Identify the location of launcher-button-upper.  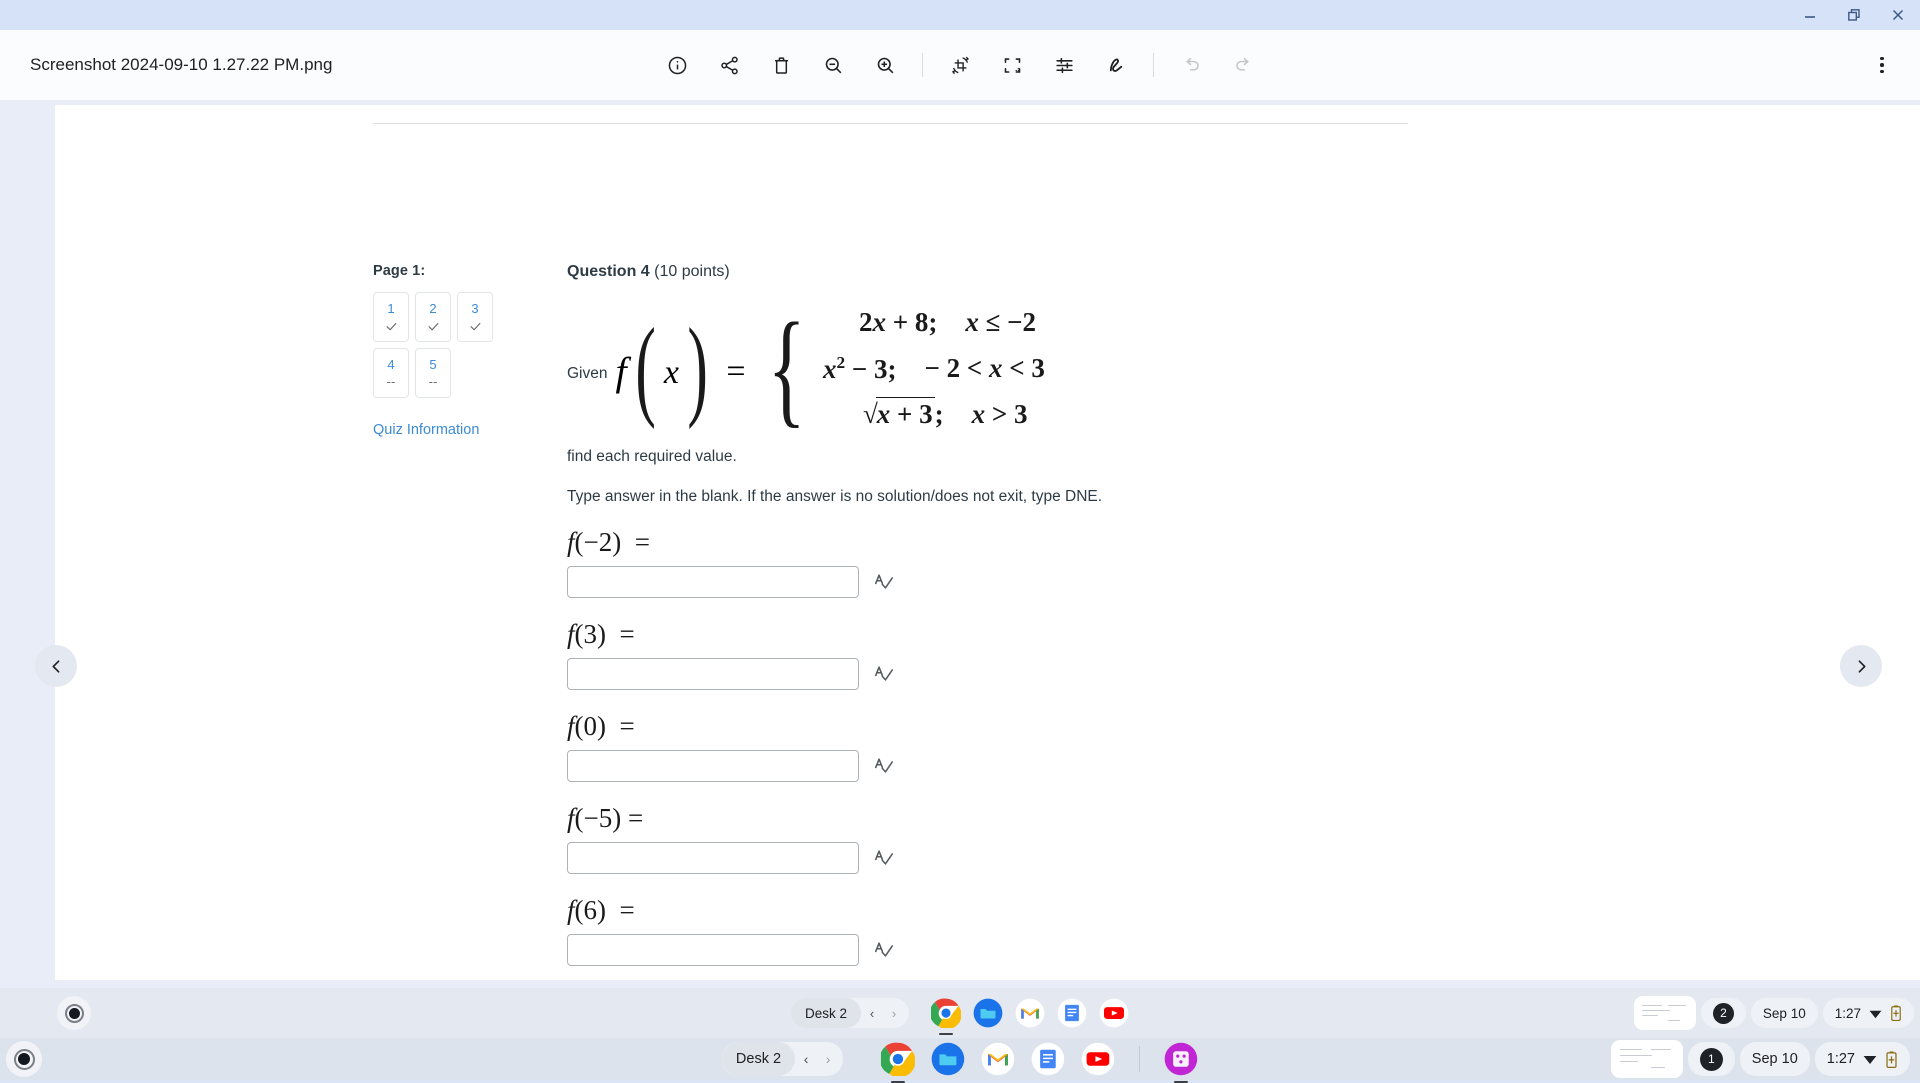
(74, 1013).